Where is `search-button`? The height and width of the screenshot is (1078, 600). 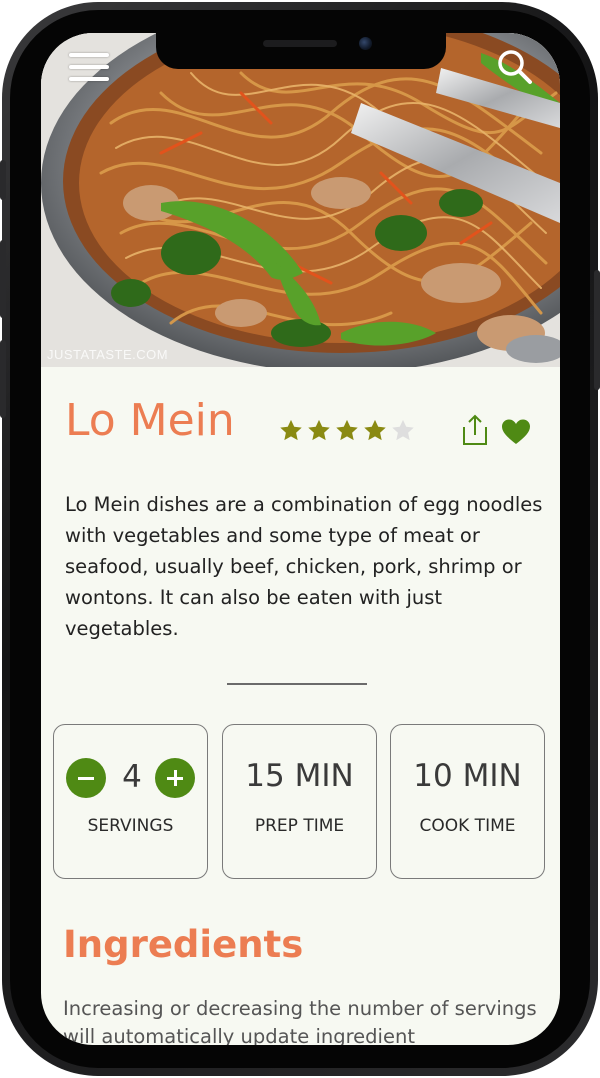
search-button is located at coordinates (515, 67).